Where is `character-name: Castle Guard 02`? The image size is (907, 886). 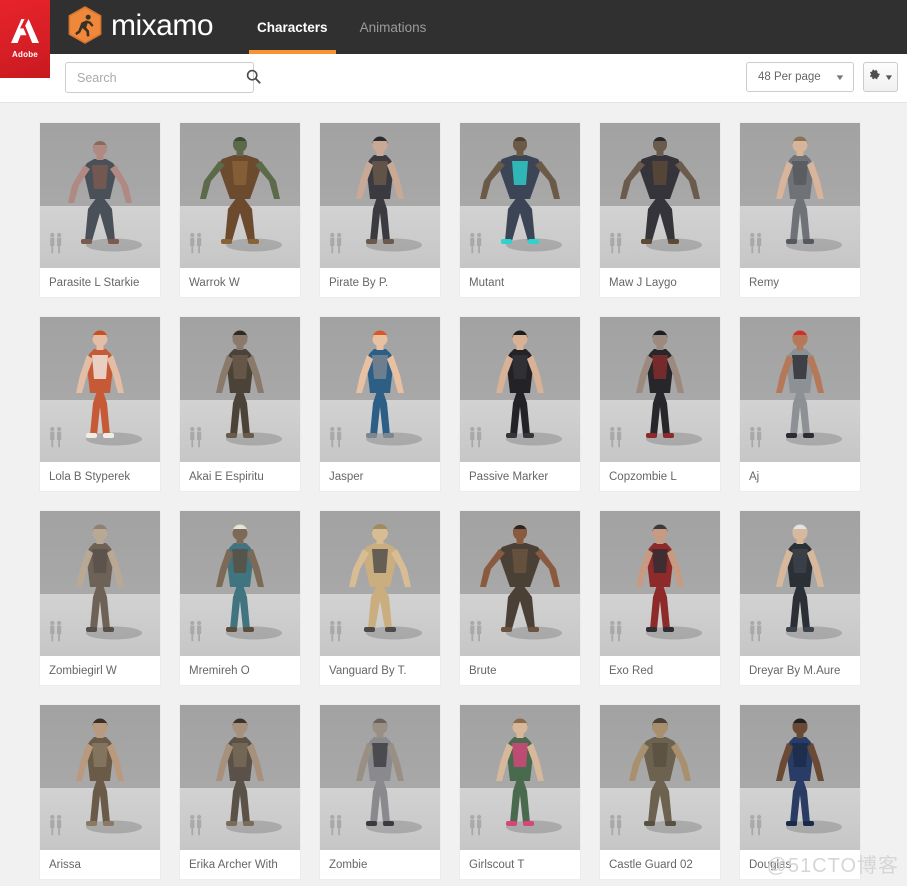
character-name: Castle Guard 02 is located at coordinates (651, 864).